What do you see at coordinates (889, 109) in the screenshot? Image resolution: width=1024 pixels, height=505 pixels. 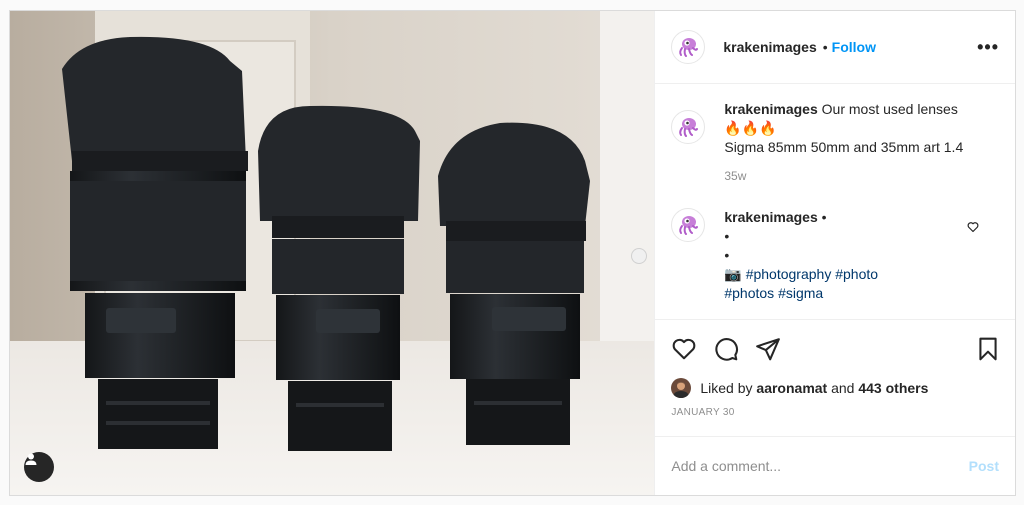 I see `caption-text: Our most used lenses` at bounding box center [889, 109].